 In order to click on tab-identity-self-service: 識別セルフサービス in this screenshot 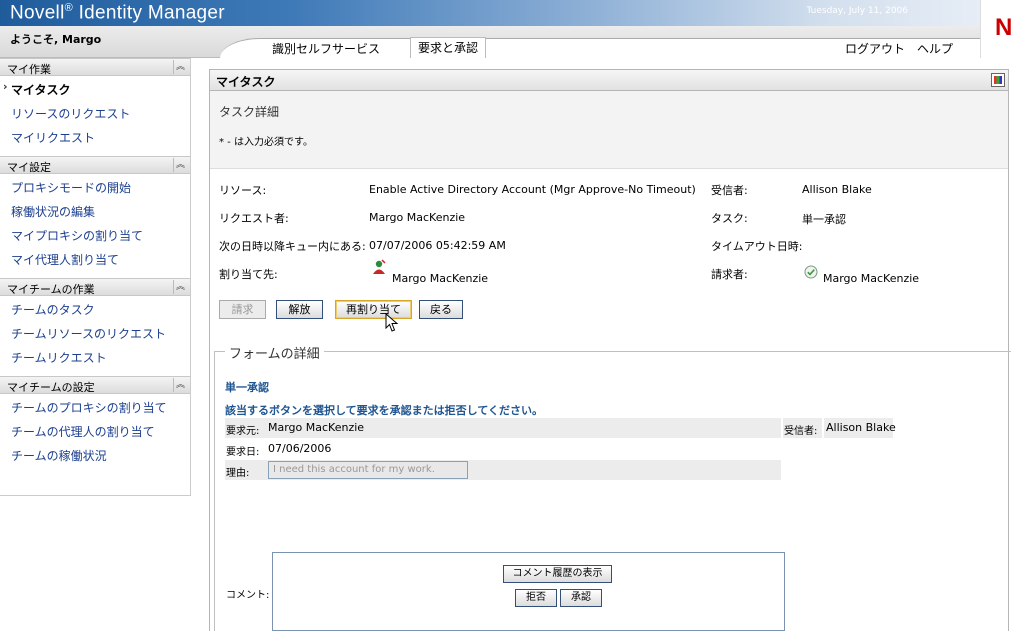, I will do `click(326, 48)`.